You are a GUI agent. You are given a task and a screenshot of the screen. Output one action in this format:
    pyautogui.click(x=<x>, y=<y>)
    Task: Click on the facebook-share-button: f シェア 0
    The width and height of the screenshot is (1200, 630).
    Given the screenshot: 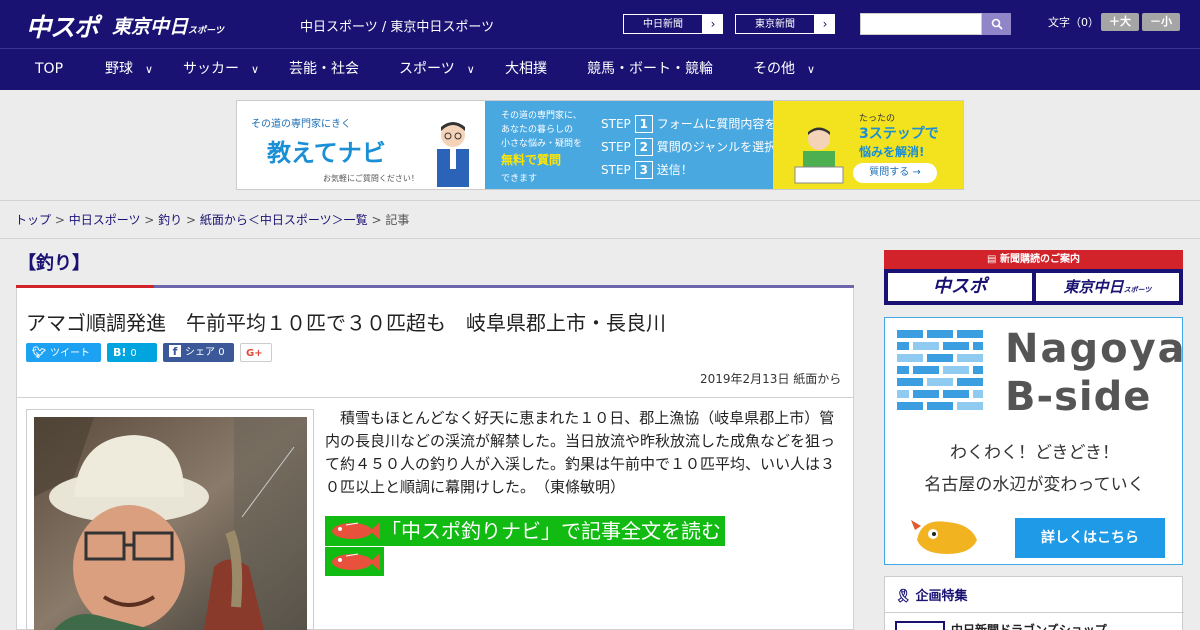 What is the action you would take?
    pyautogui.click(x=198, y=352)
    